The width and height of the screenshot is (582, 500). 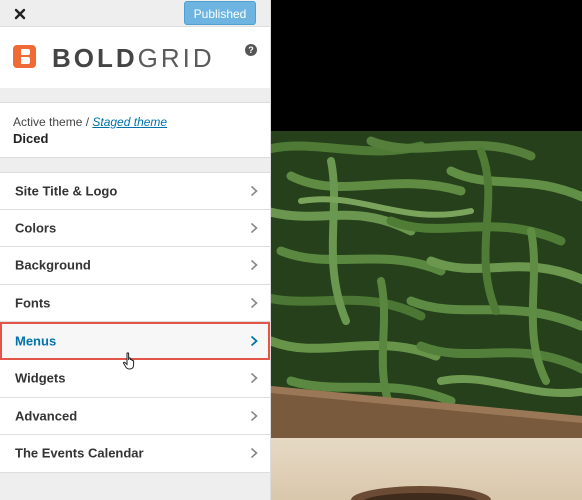 What do you see at coordinates (135, 13) in the screenshot?
I see `customizer-topbar: Published` at bounding box center [135, 13].